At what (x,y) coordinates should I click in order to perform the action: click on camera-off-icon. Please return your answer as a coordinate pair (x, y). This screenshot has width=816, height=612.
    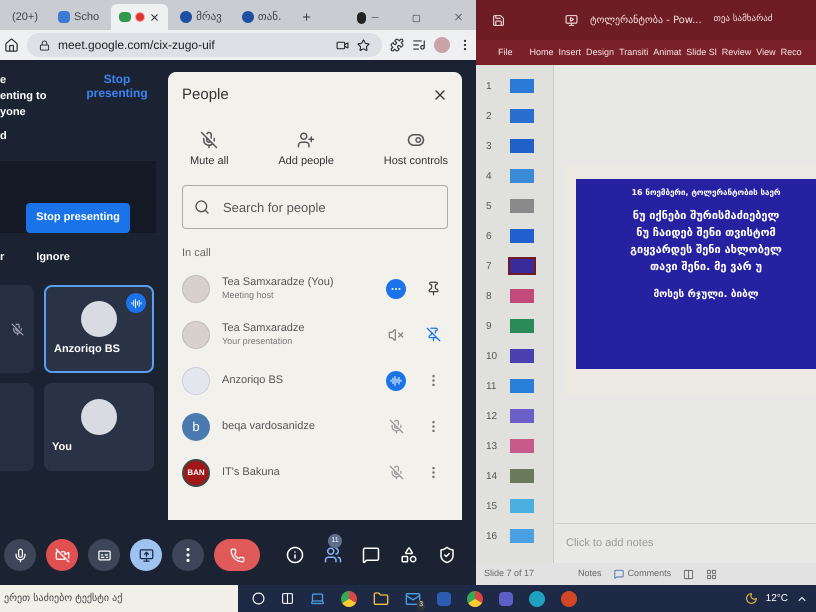
    Looking at the image, I should click on (62, 555).